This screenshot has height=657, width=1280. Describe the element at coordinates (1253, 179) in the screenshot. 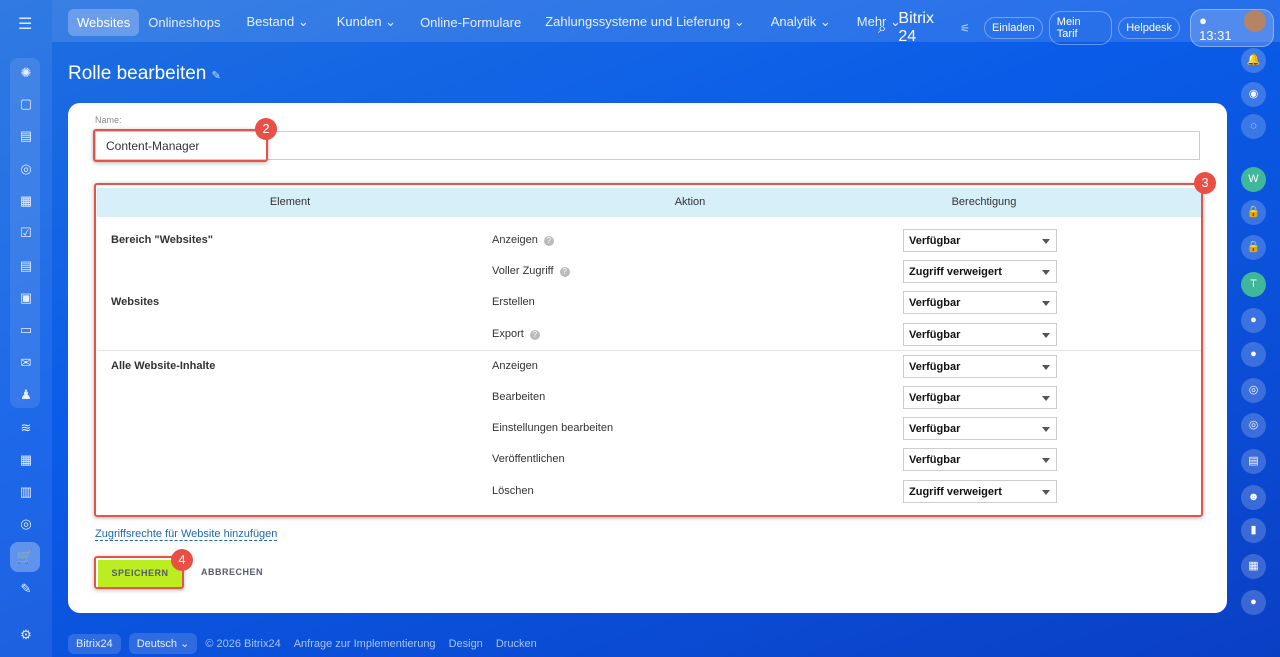

I see `avatar-w: W` at that location.